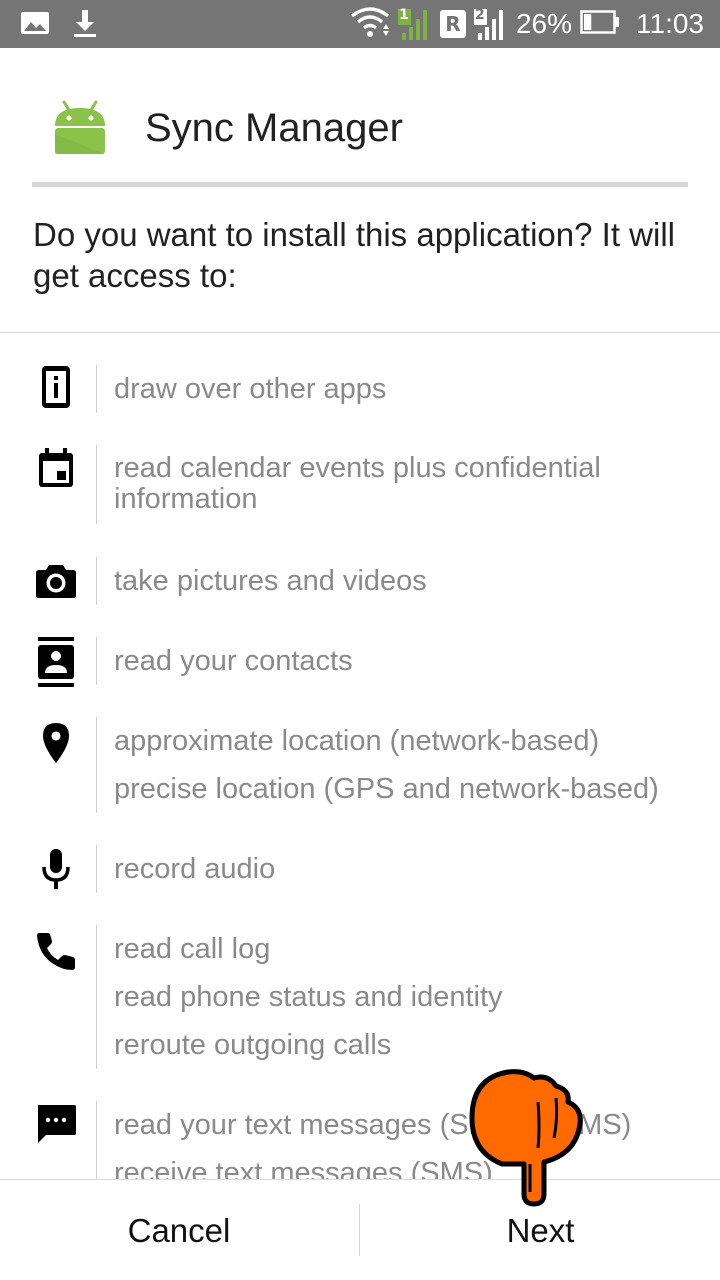  I want to click on status-bar: 1 R 2 26% 11:03, so click(360, 24).